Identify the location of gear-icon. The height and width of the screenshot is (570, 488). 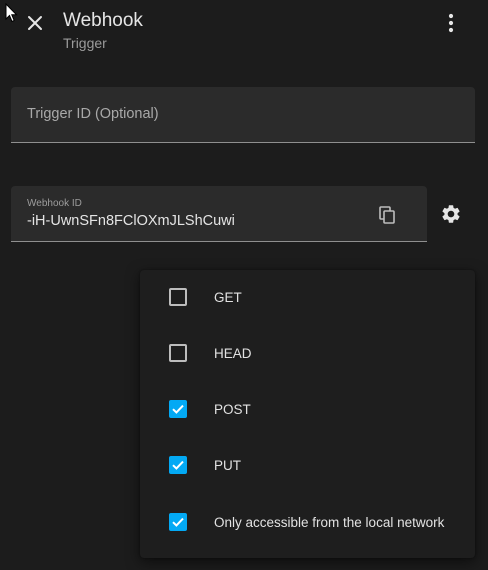
(451, 214).